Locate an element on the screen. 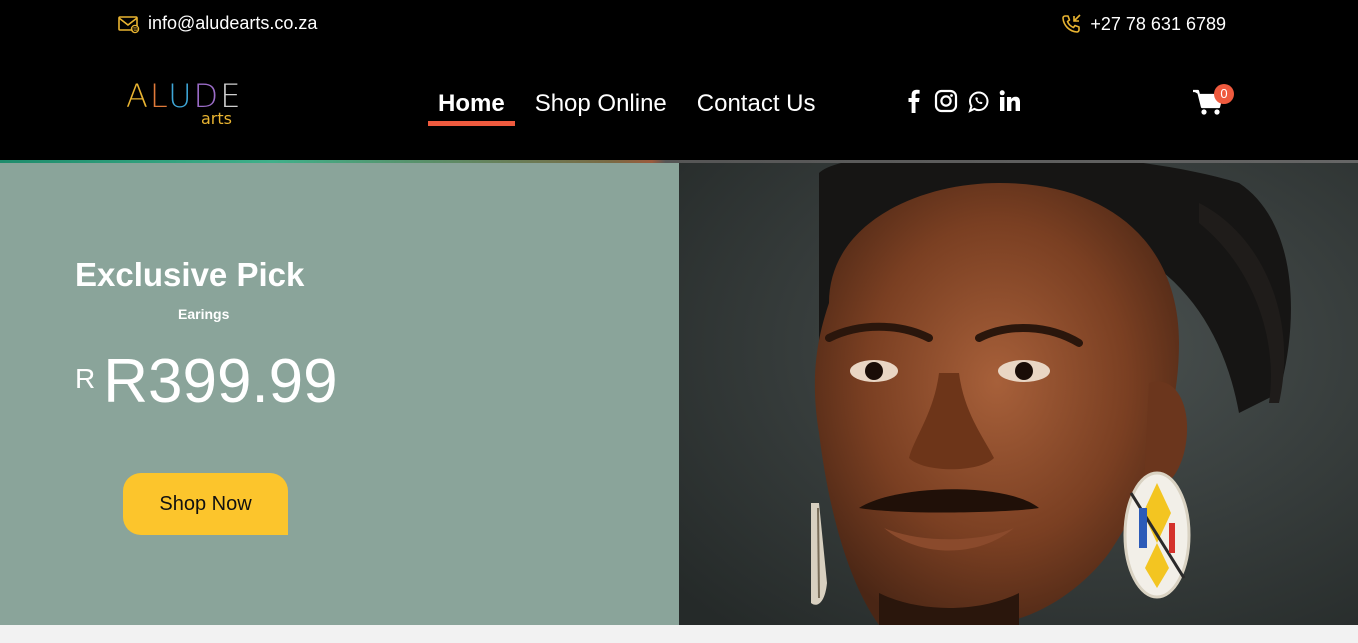  logo-text: ALUDE is located at coordinates (184, 96).